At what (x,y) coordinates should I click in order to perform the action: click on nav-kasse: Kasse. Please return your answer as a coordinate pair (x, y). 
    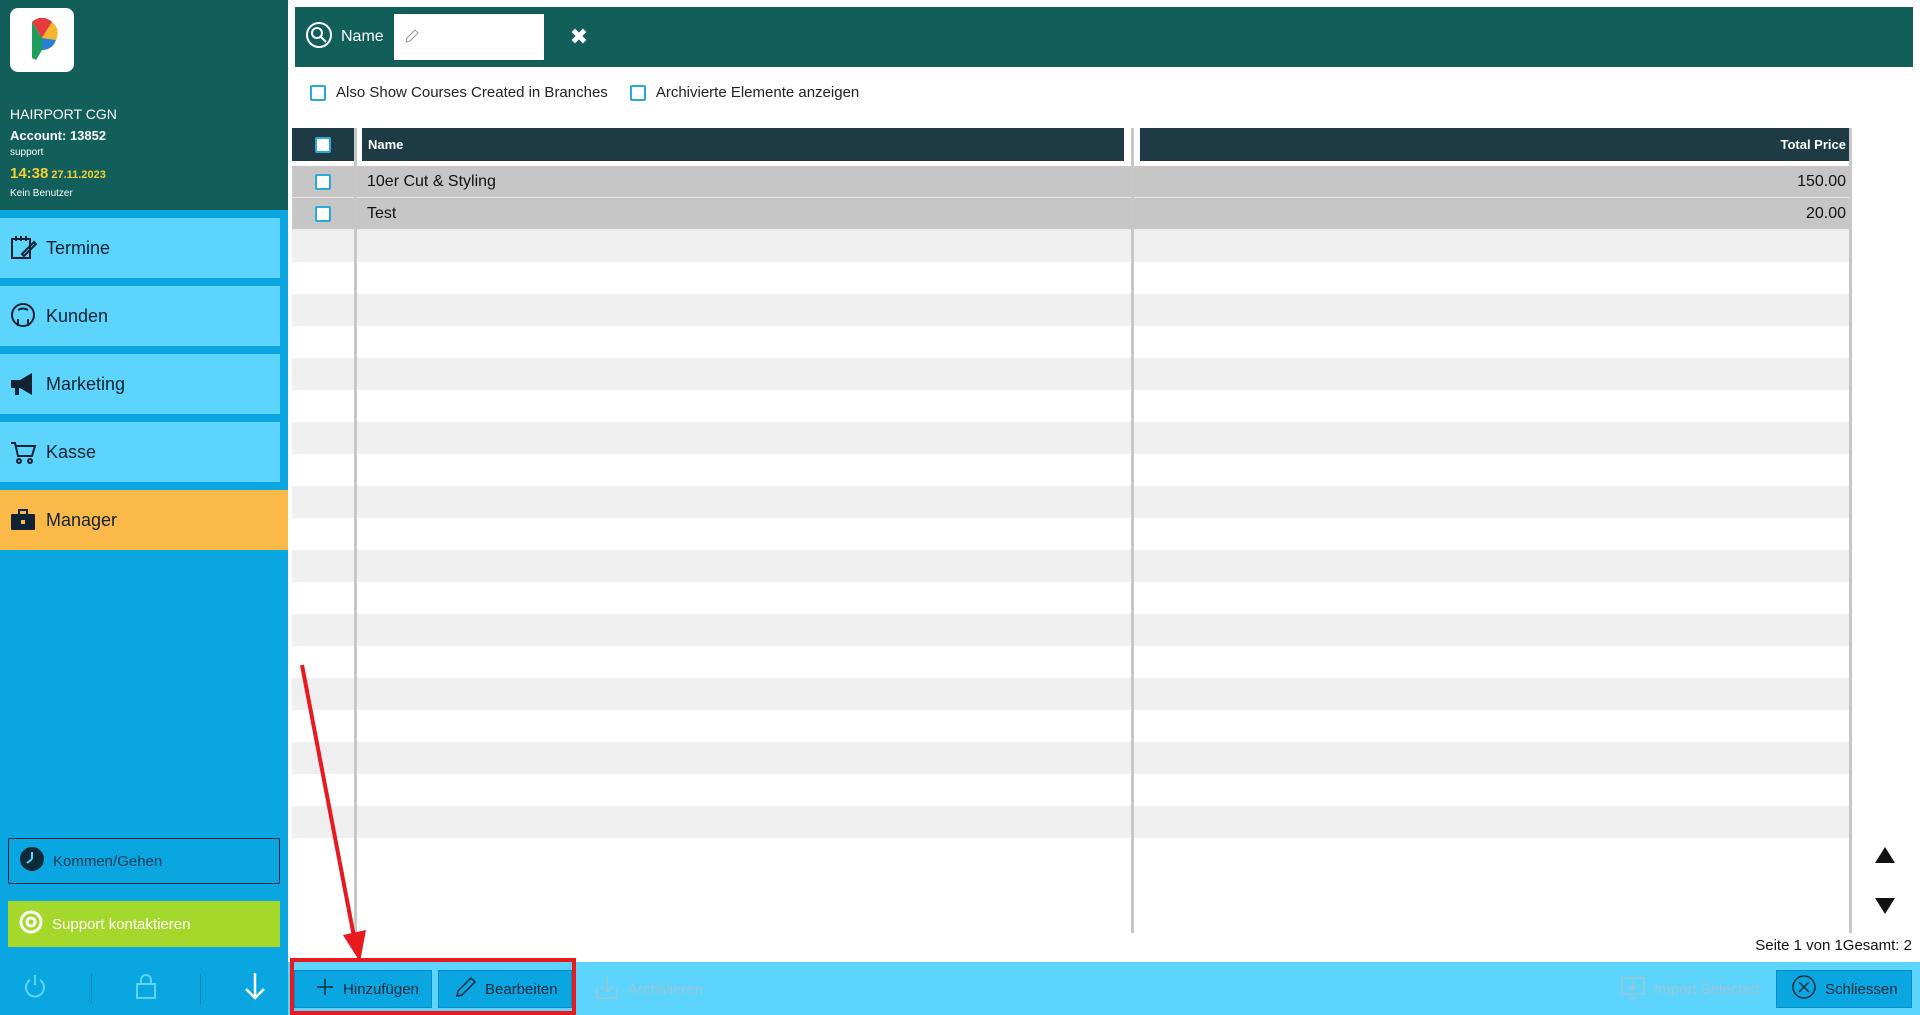
    Looking at the image, I should click on (140, 452).